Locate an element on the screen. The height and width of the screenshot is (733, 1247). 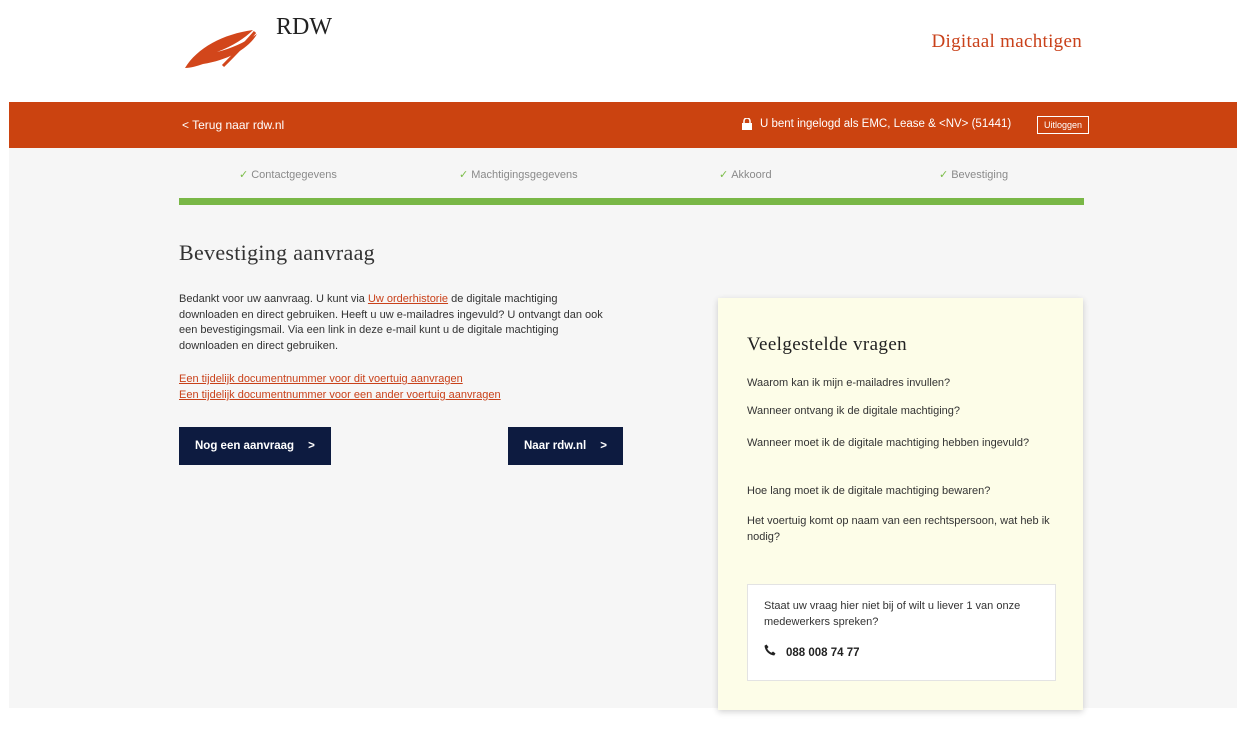
back-to-rdw-link: < Terug naar rdw.nl is located at coordinates (233, 125).